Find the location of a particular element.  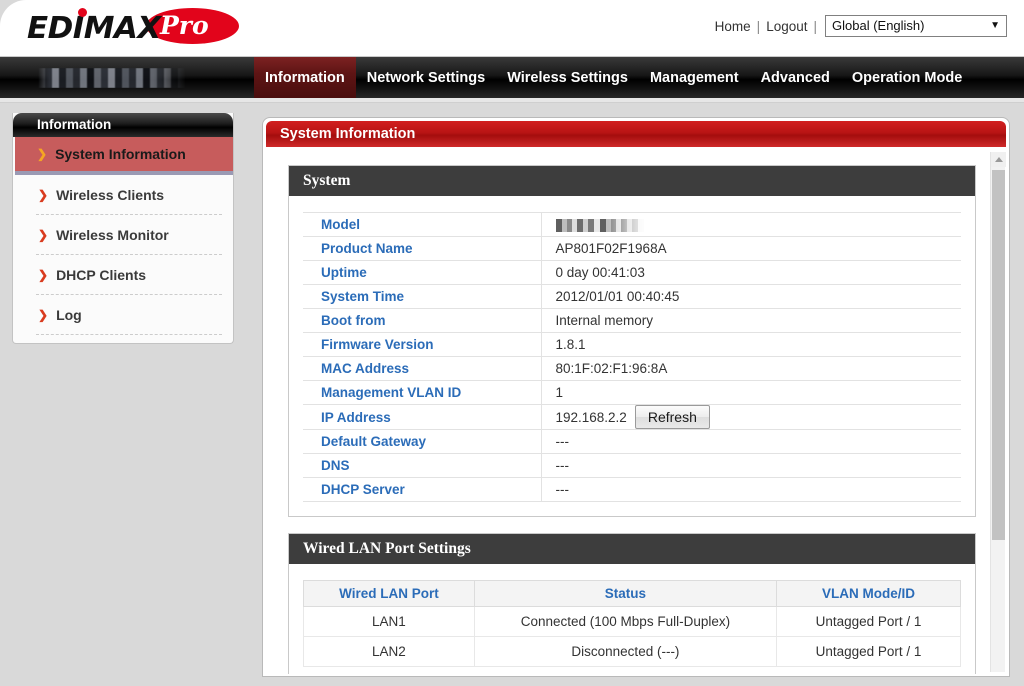

edimax-pro-logo: EDIMAX Pro is located at coordinates (133, 27).